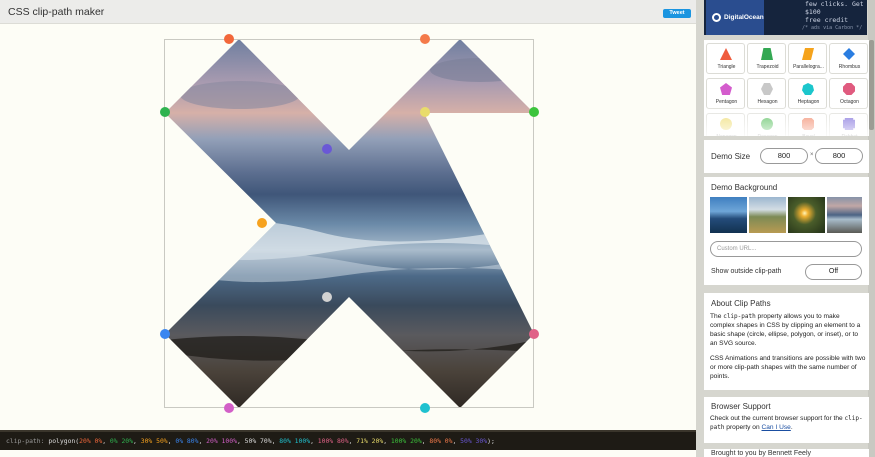  I want to click on shape-tile-hexagon: Hexagon, so click(766, 93).